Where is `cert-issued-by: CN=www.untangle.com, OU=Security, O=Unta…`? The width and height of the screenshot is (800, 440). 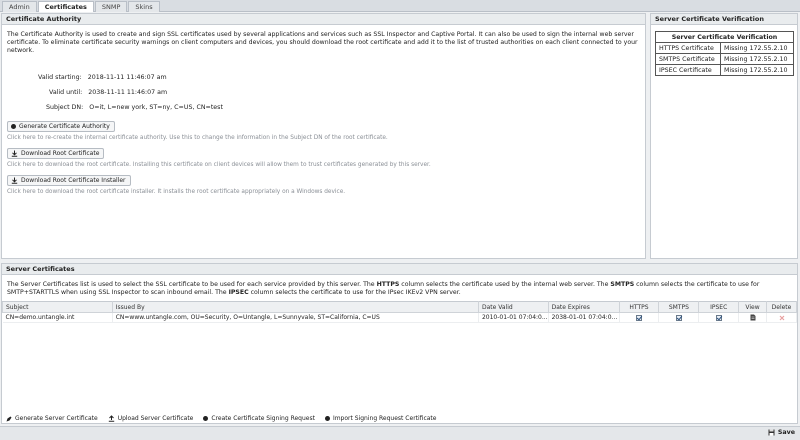 cert-issued-by: CN=www.untangle.com, OU=Security, O=Unta… is located at coordinates (295, 317).